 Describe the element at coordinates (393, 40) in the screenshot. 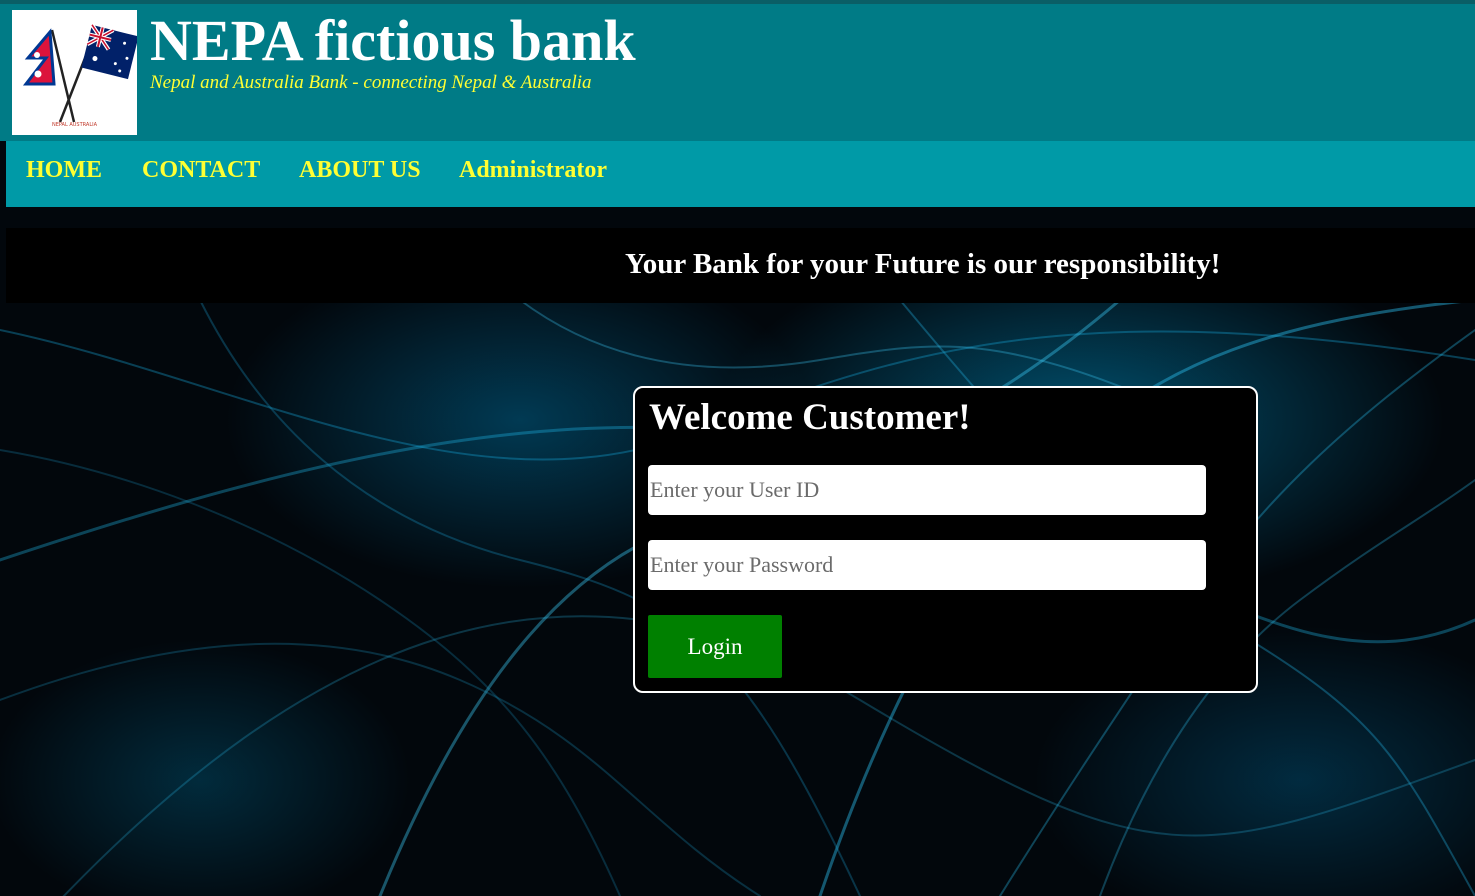

I see `site-title: NEPA fictious bank` at that location.